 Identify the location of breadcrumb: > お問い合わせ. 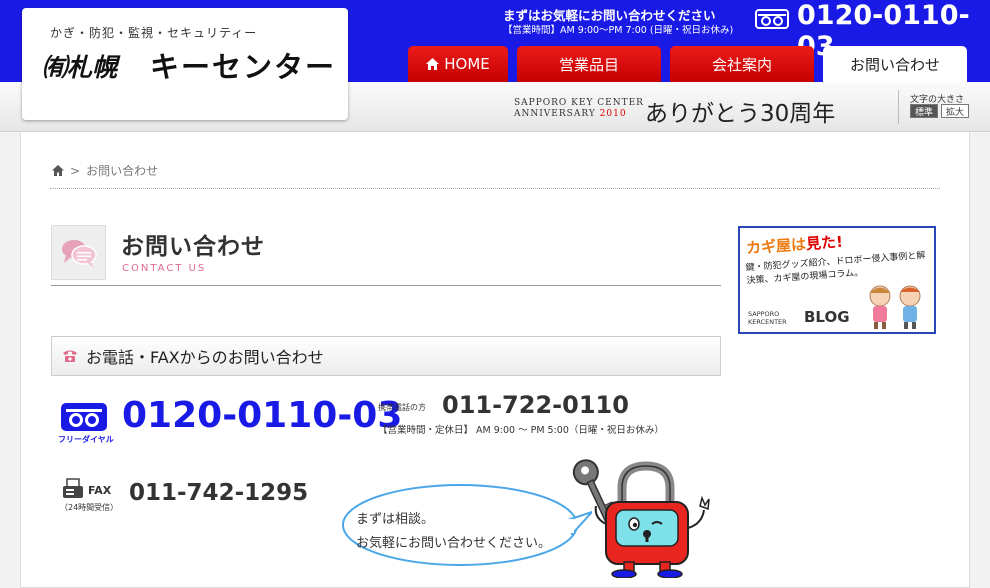
(105, 170).